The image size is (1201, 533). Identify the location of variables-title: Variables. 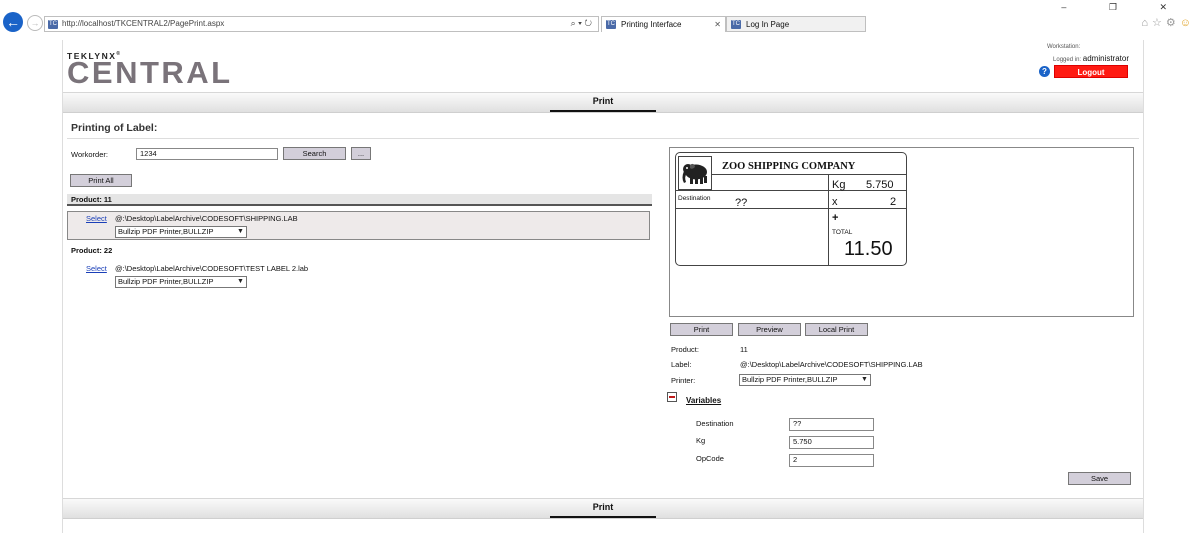
(703, 400).